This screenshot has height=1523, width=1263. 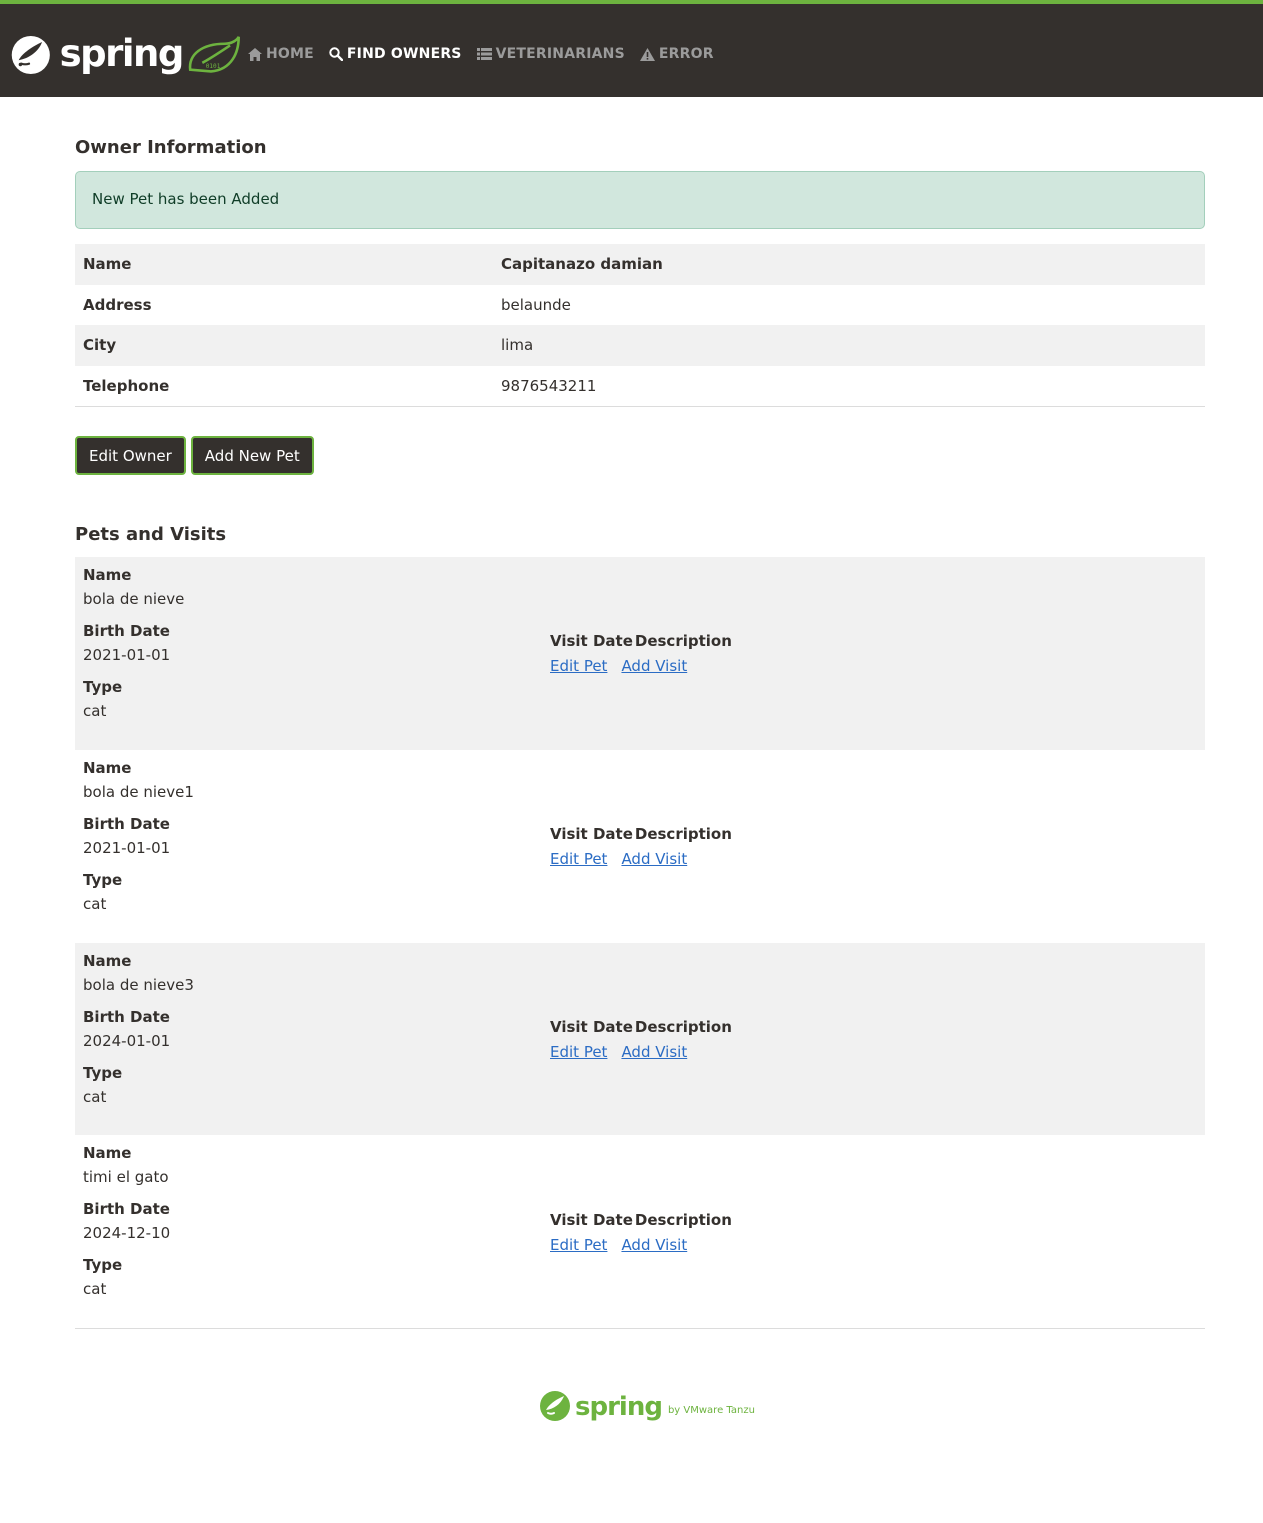 What do you see at coordinates (619, 1407) in the screenshot?
I see `footer-brand-name: spring` at bounding box center [619, 1407].